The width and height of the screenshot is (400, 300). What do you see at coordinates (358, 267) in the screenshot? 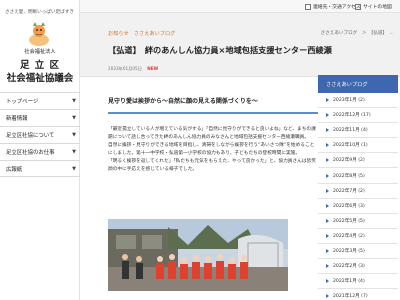
I see `archive-link: 2022年2月 (3)` at bounding box center [358, 267].